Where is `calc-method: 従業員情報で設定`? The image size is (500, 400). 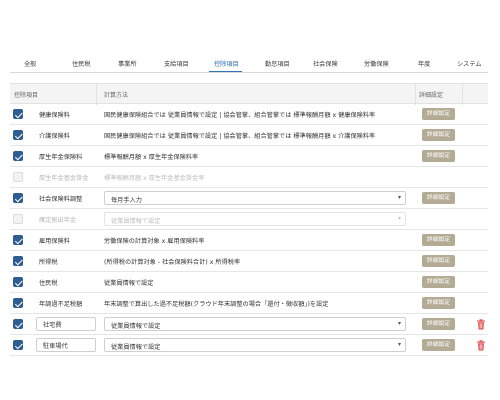 calc-method: 従業員情報で設定 is located at coordinates (129, 283).